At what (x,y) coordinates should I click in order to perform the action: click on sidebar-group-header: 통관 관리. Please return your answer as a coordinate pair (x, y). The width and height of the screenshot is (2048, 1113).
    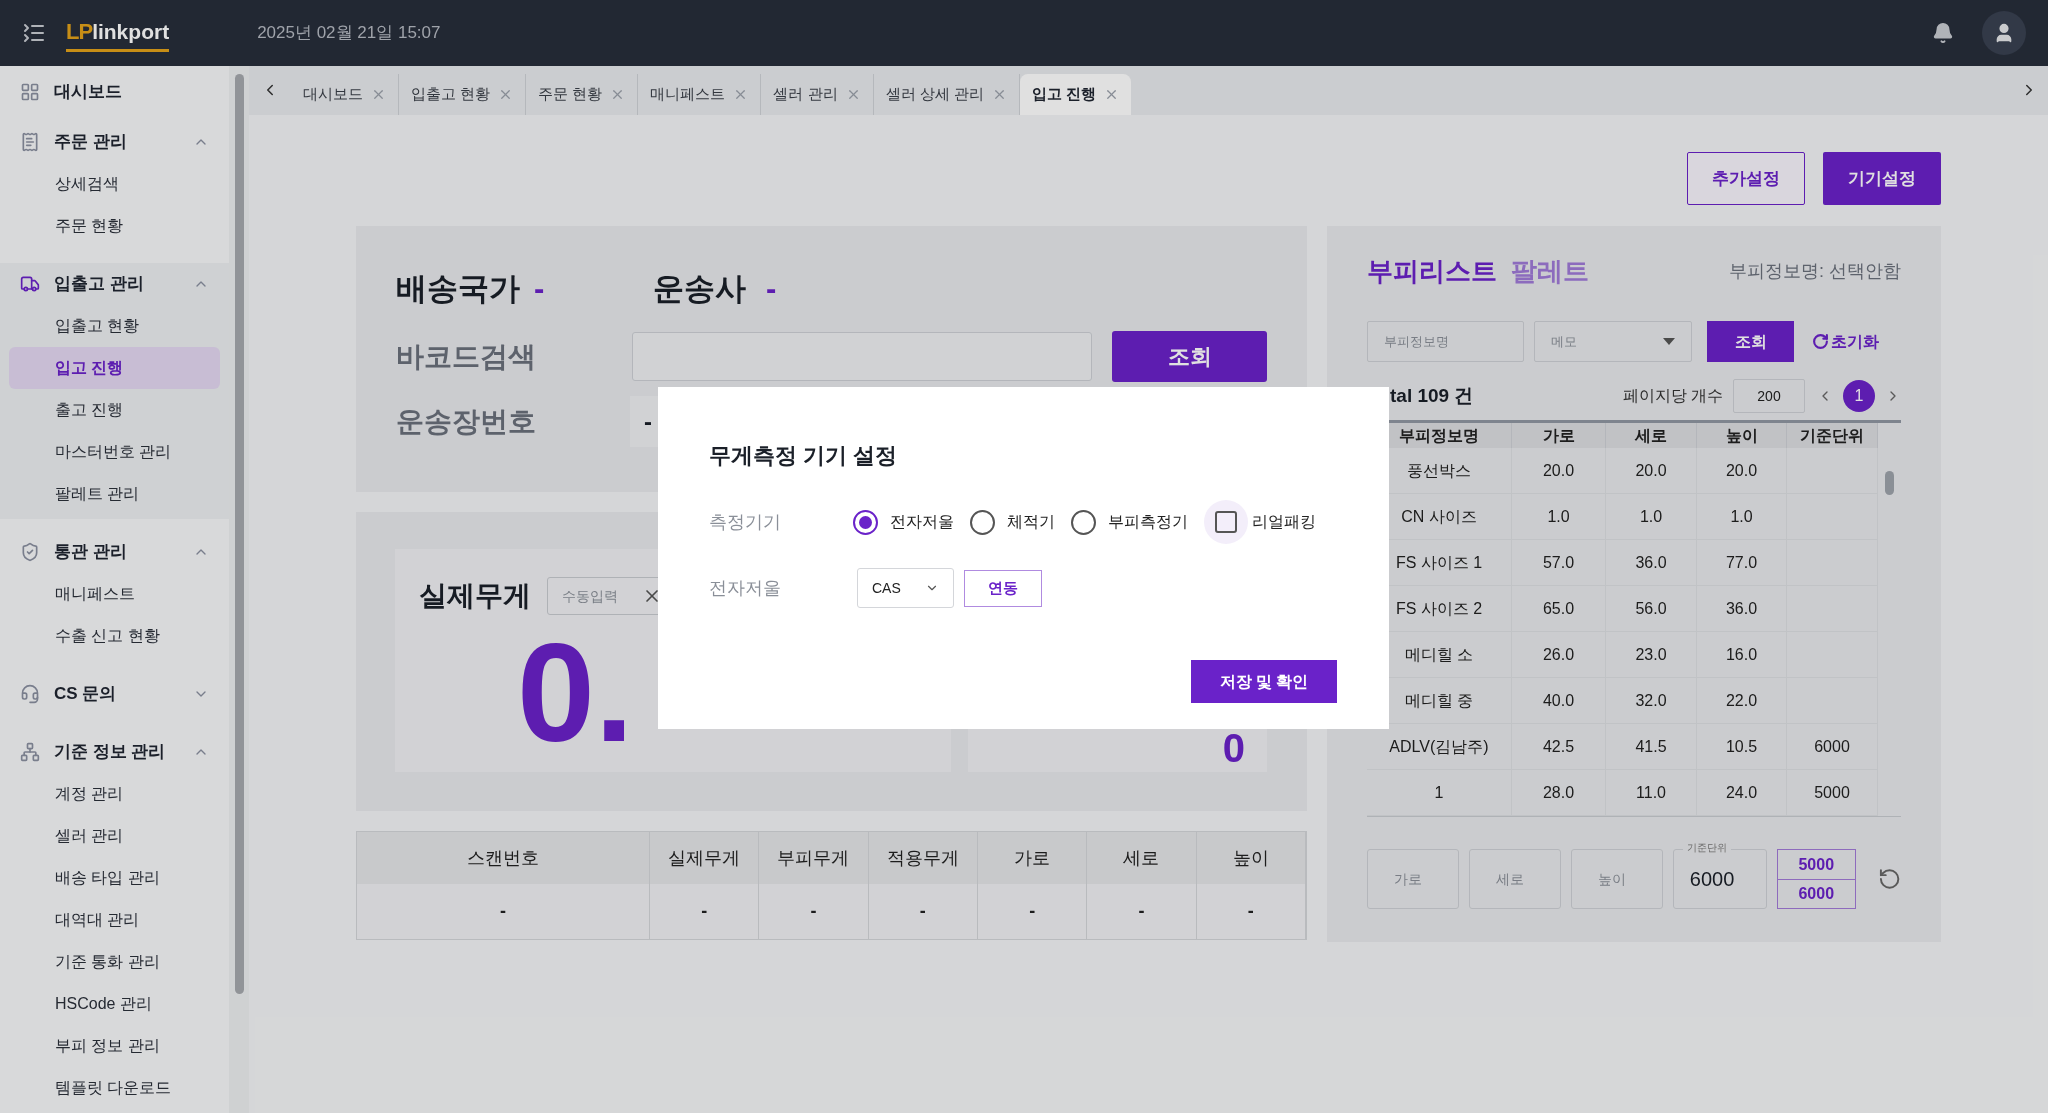
    Looking at the image, I should click on (115, 552).